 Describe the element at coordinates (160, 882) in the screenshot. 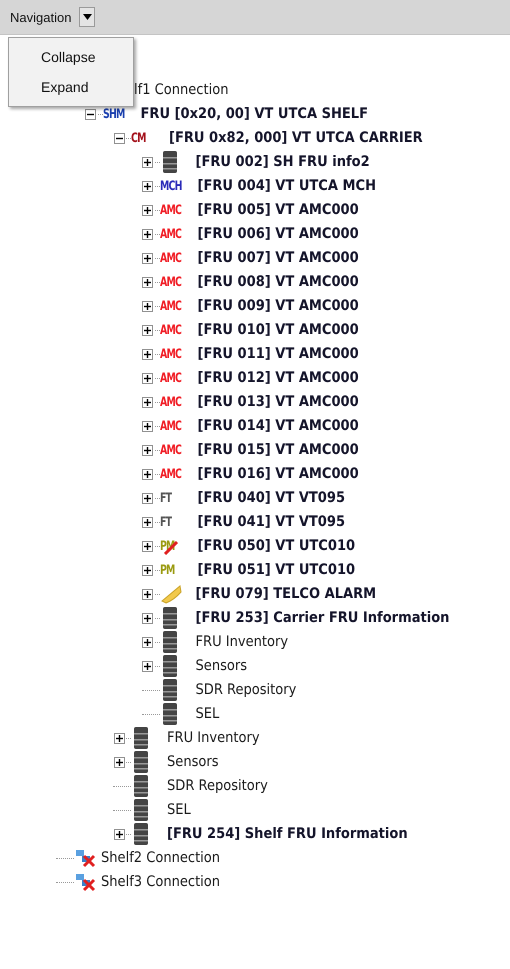

I see `tree-item: Shelf3 Connection` at that location.